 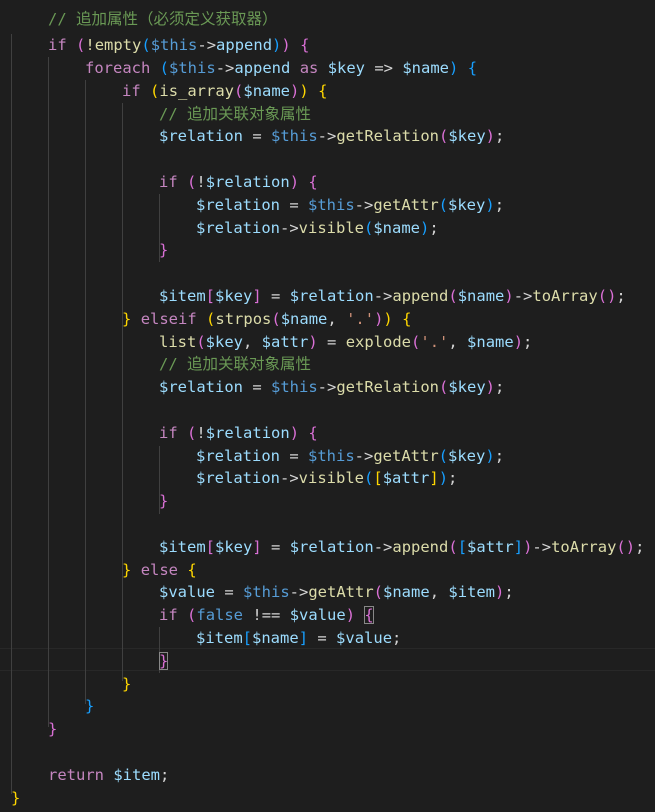 I want to click on code-token: '.', so click(x=360, y=319).